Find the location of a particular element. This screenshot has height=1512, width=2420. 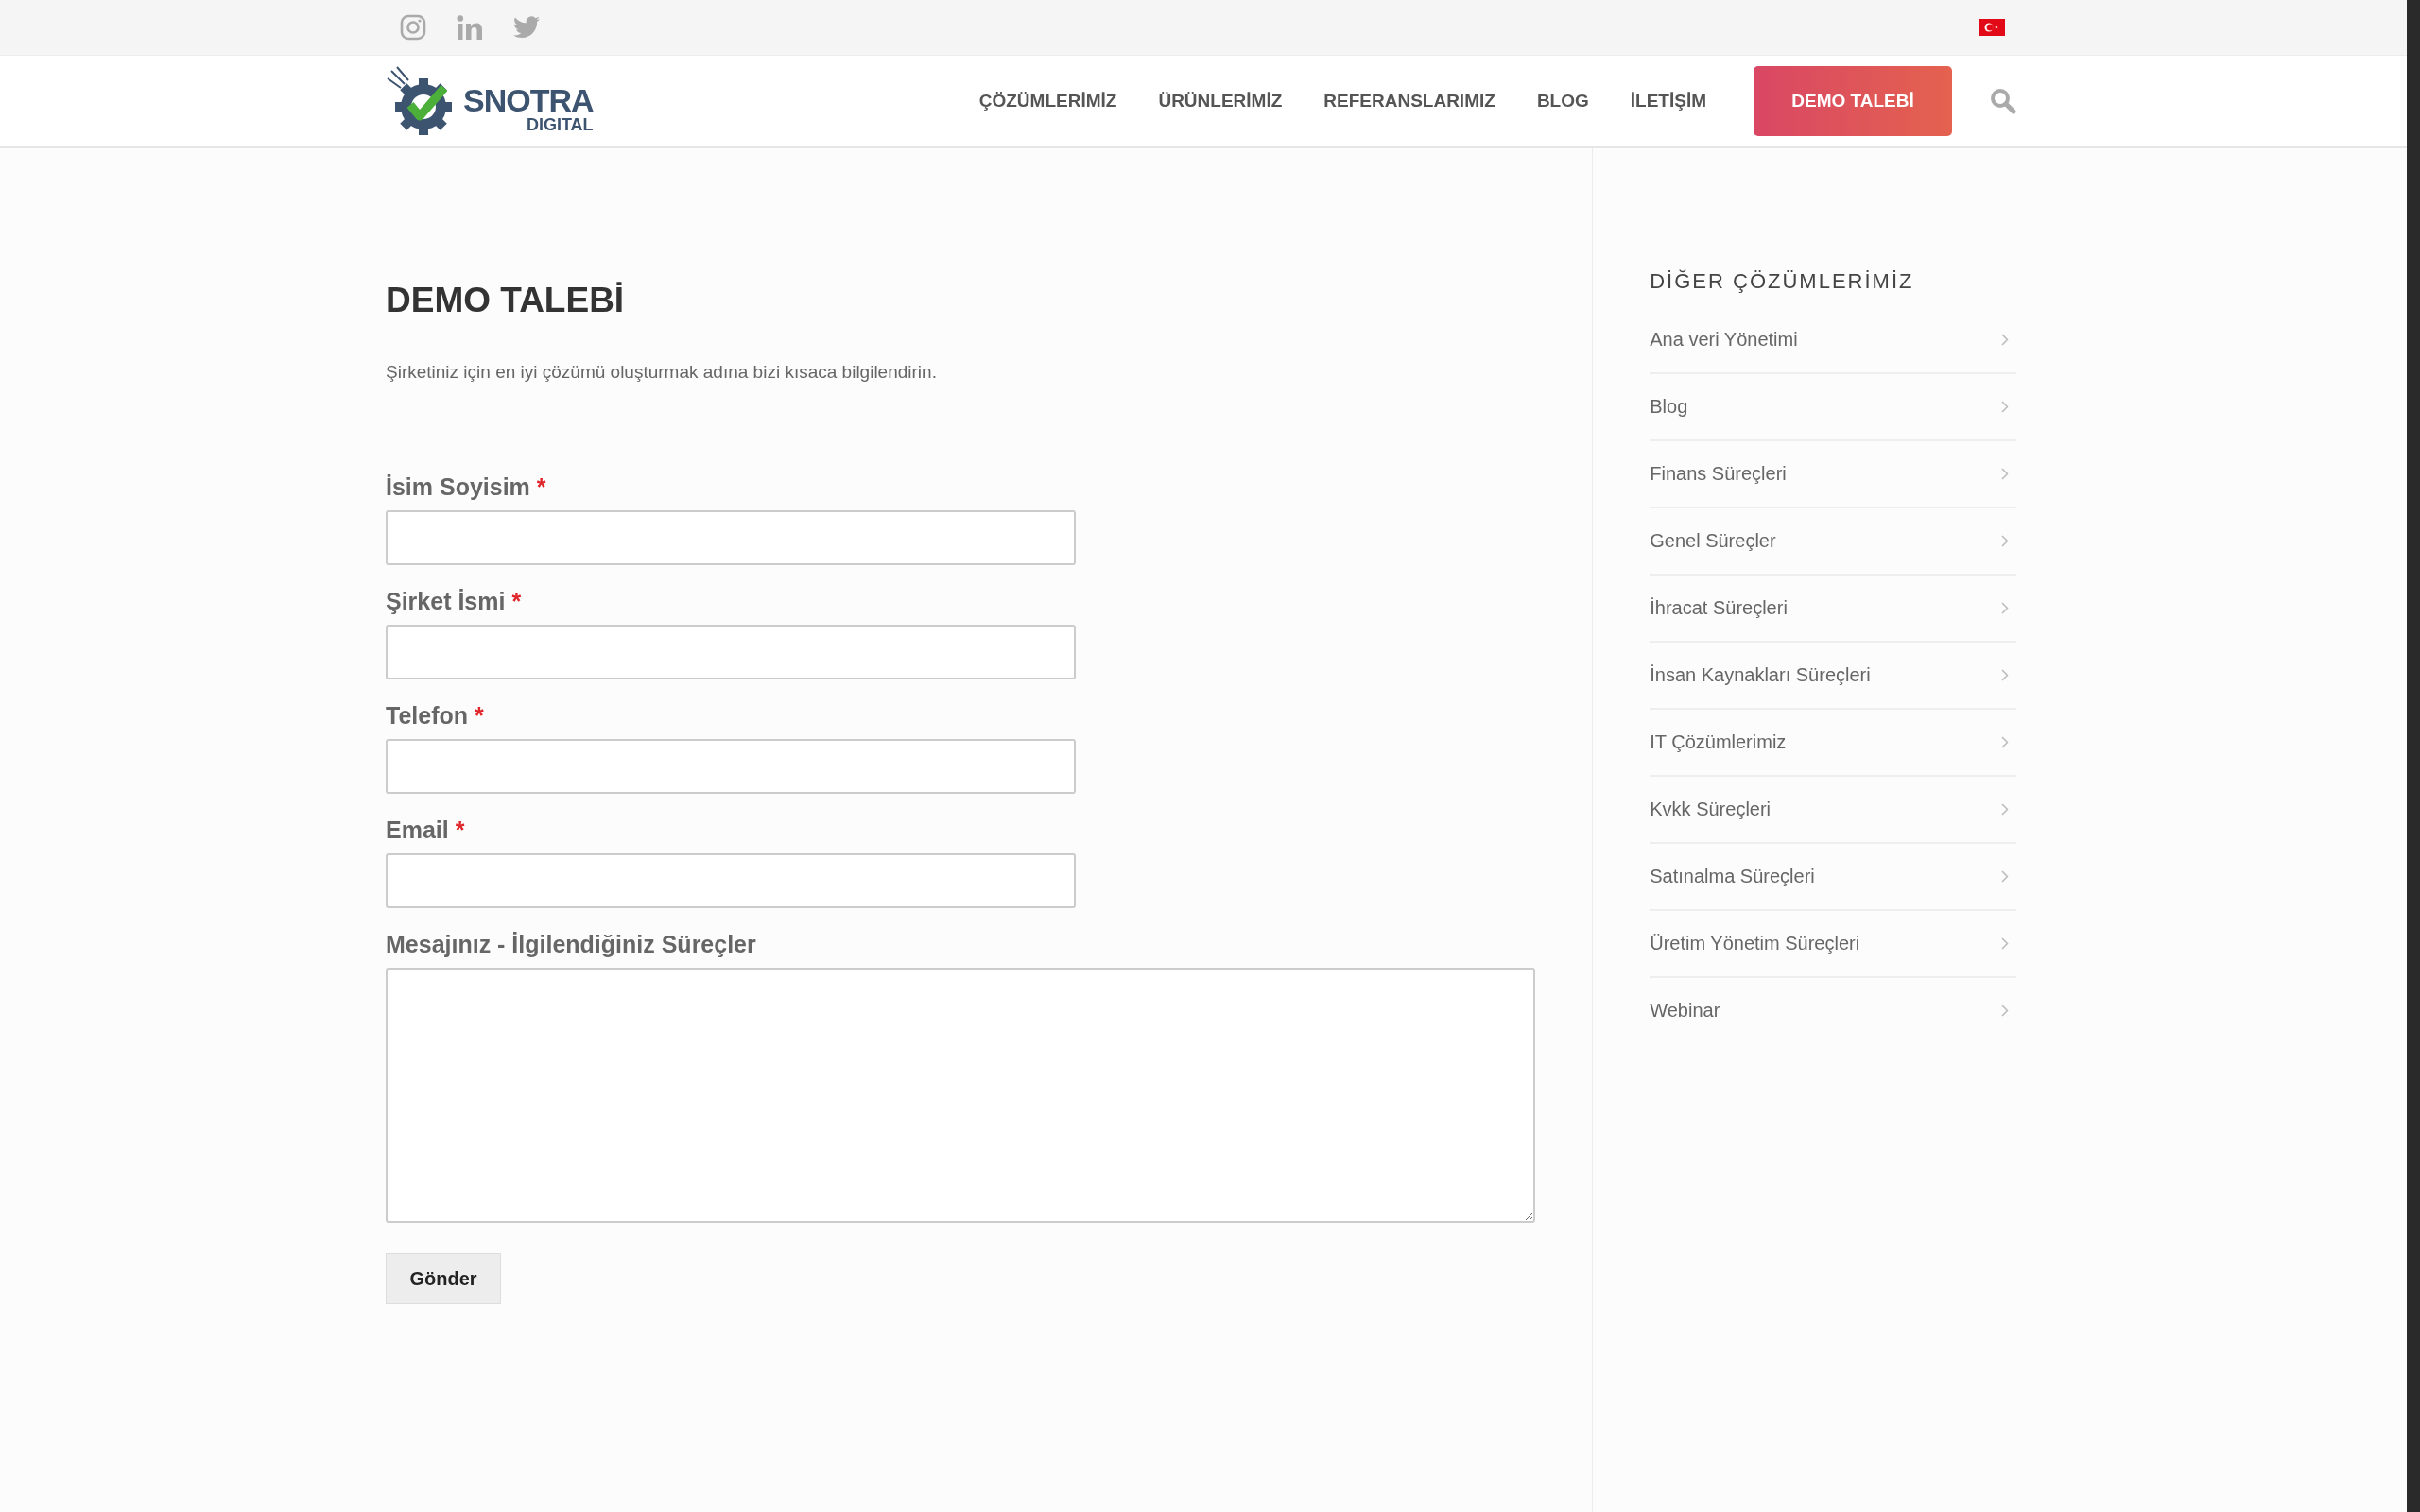

scrollbar is located at coordinates (2413, 756).